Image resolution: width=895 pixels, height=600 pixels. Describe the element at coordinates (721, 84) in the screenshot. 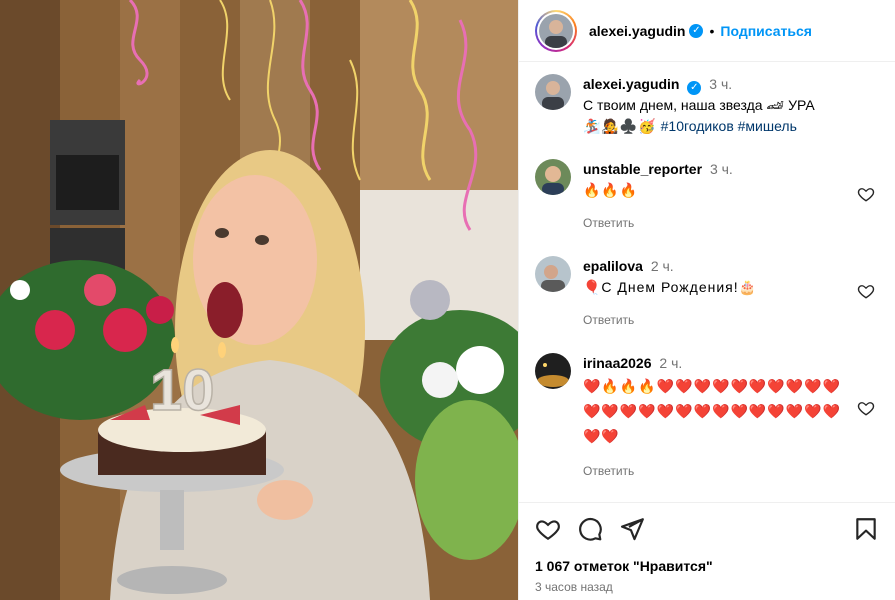

I see `caption-time: 3 ч.` at that location.